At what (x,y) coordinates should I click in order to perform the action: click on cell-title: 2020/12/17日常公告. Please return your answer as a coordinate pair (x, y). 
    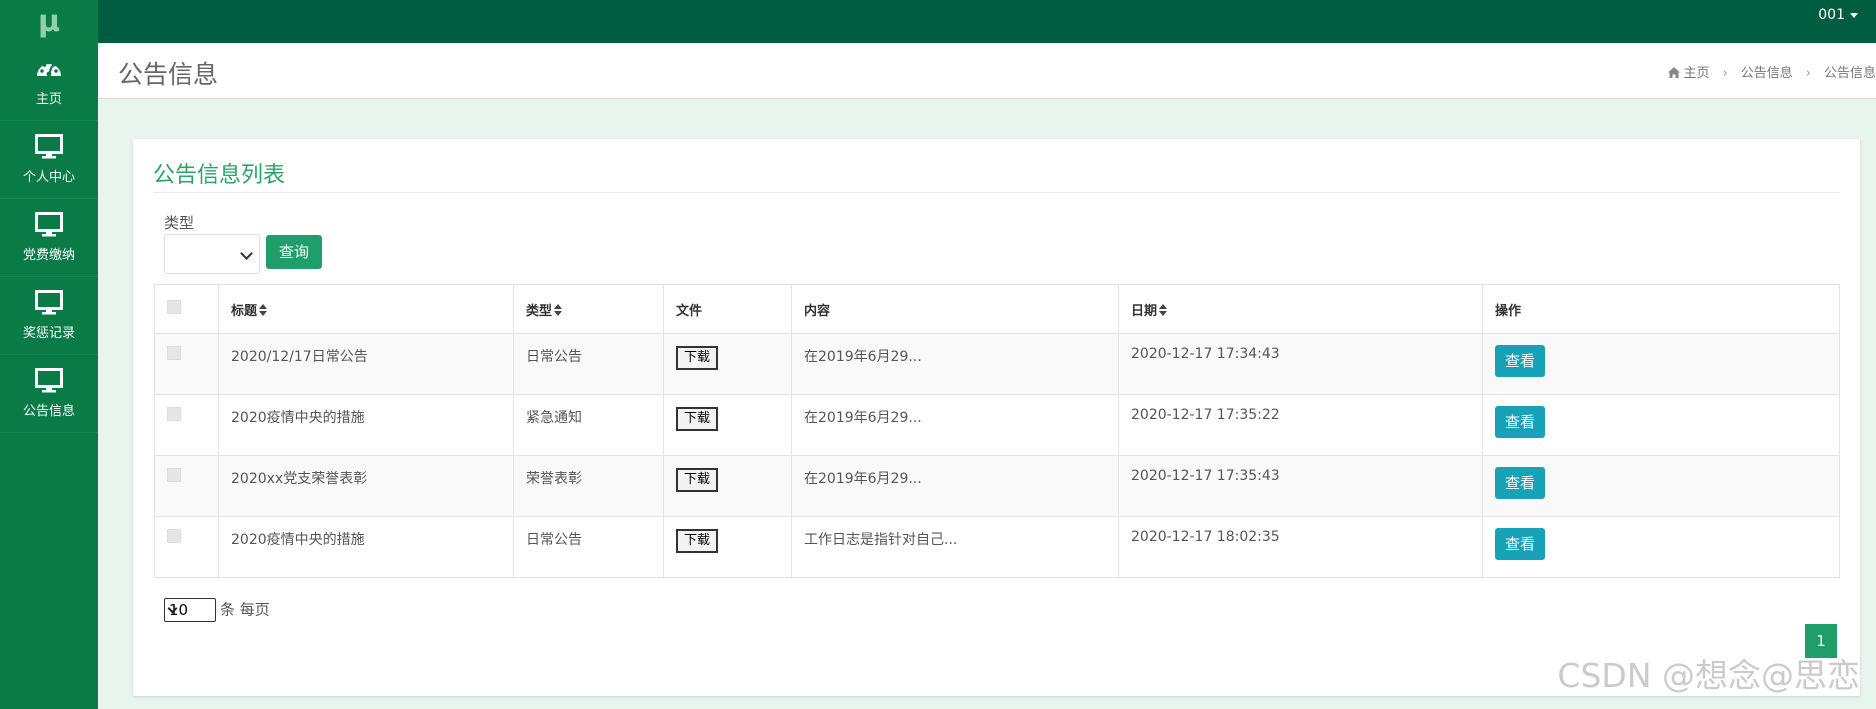
    Looking at the image, I should click on (366, 364).